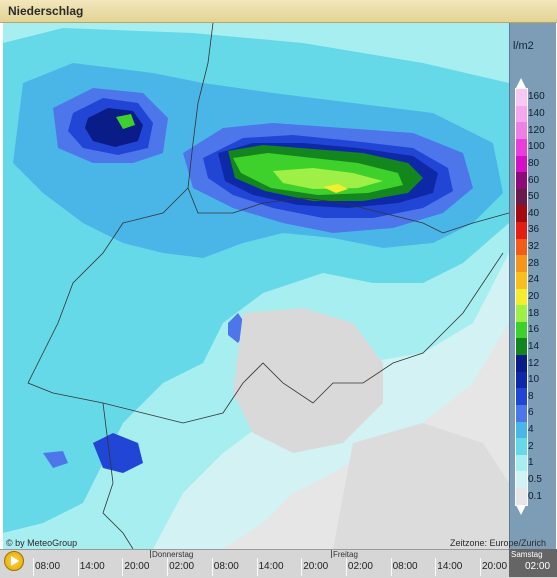 Image resolution: width=557 pixels, height=578 pixels. I want to click on legend-label: 16, so click(534, 330).